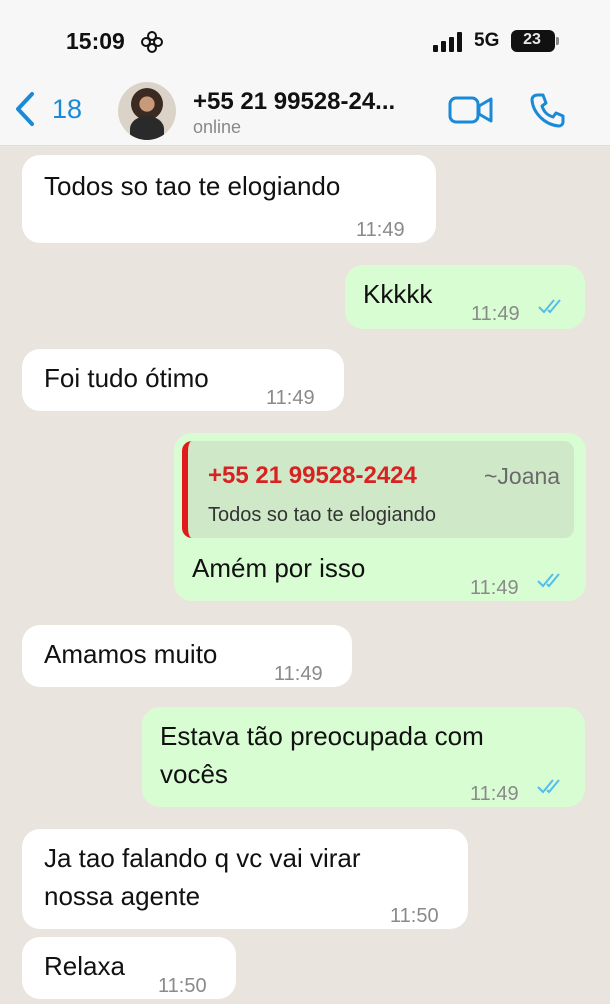 The image size is (610, 1004). I want to click on battery-percent: 23, so click(532, 39).